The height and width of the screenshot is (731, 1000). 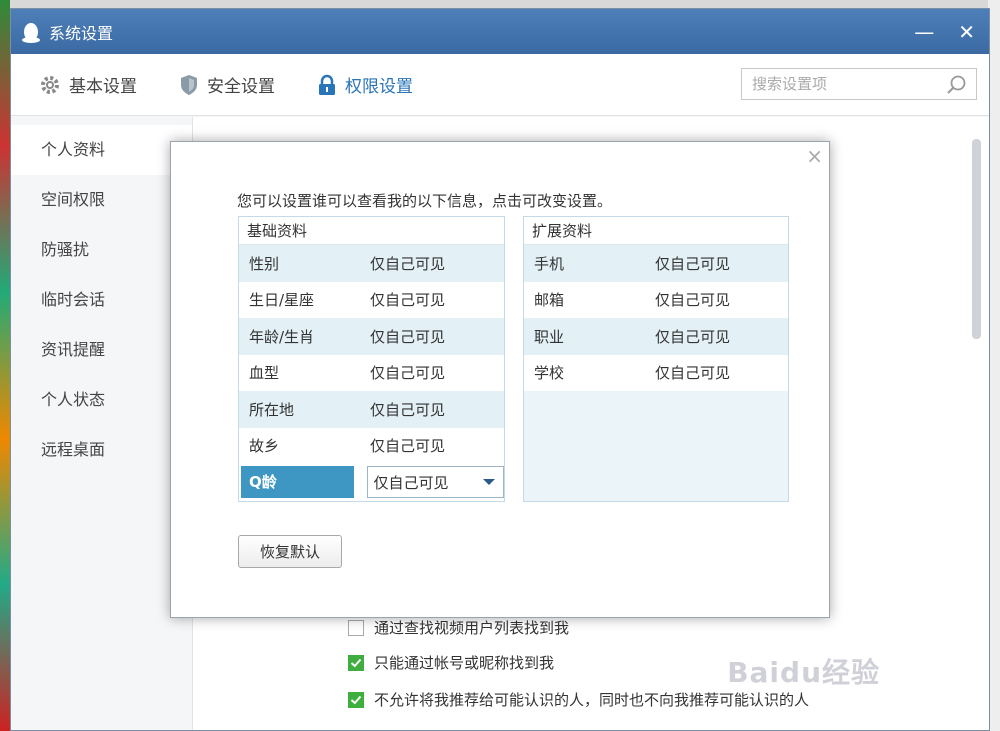 I want to click on check-label: 不允许将我推荐给可能认识的人，同时也不向我推荐可能认识的人, so click(x=592, y=700).